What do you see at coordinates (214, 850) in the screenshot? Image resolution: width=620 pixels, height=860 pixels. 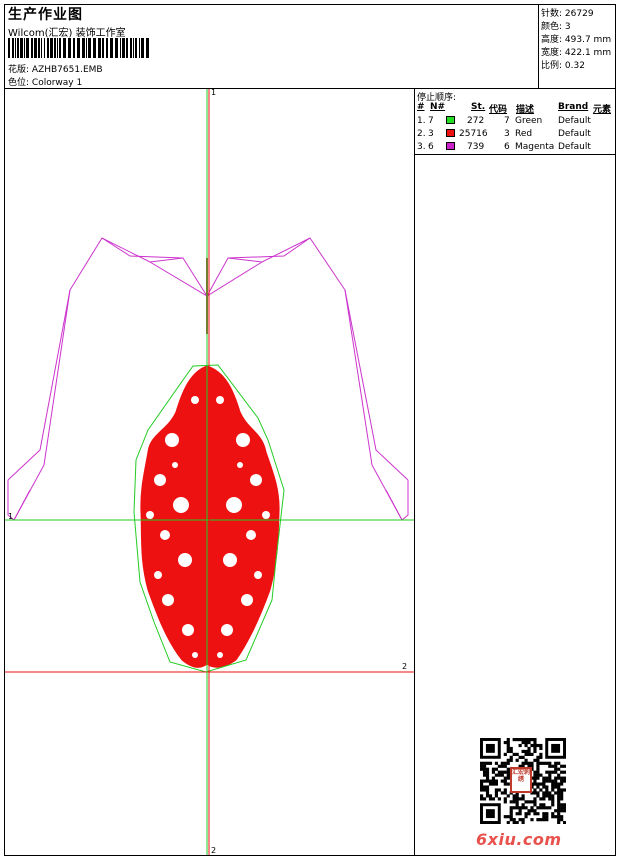 I see `axis-label-bottom: 2` at bounding box center [214, 850].